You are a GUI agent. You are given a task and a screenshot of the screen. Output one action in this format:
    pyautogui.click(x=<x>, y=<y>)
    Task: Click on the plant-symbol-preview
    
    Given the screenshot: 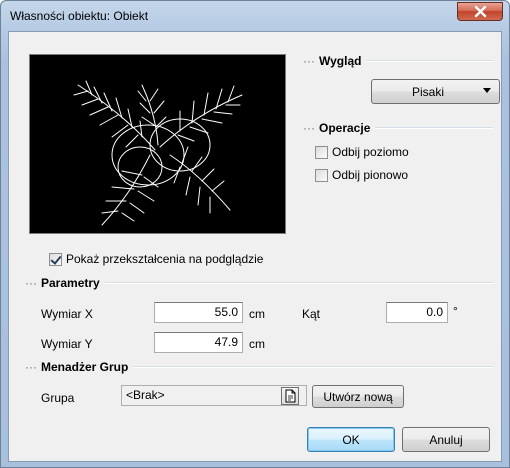 What is the action you would take?
    pyautogui.click(x=158, y=153)
    